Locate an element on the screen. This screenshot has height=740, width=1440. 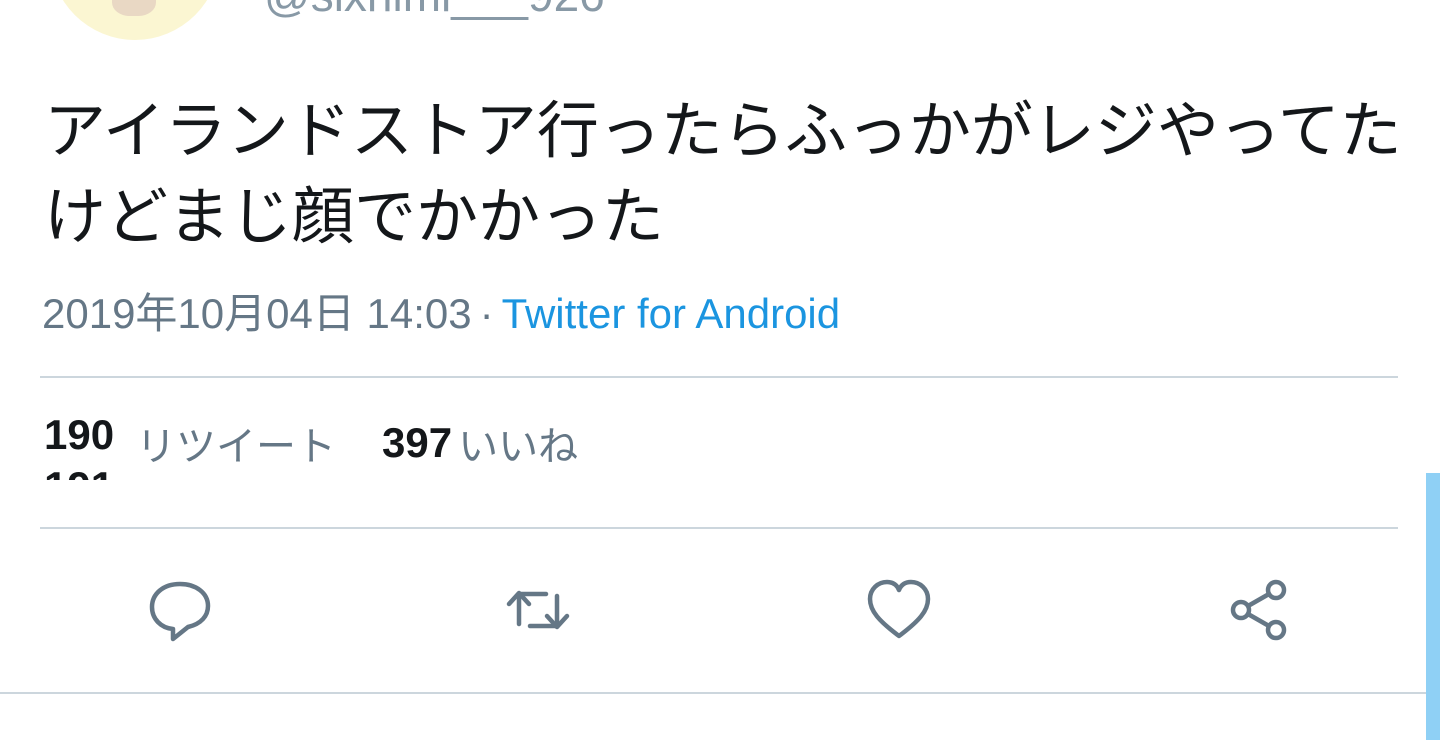
share-icon is located at coordinates (1260, 610).